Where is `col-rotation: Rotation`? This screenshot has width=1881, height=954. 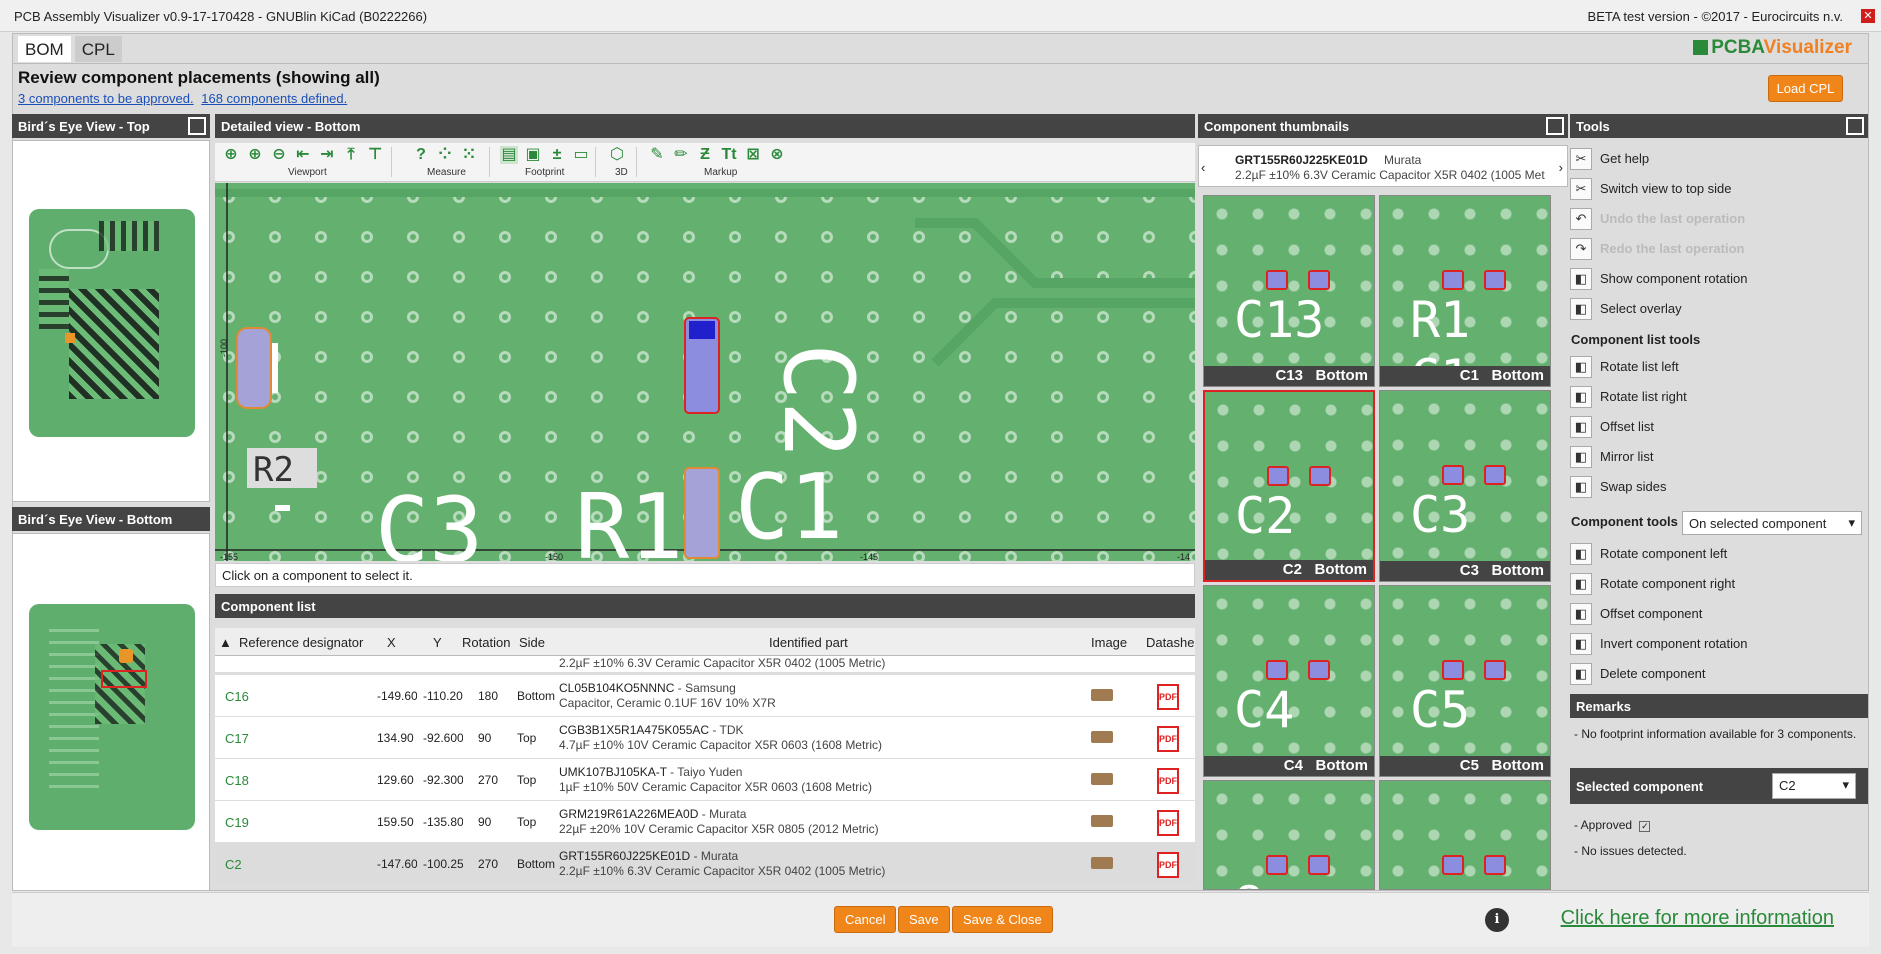
col-rotation: Rotation is located at coordinates (486, 642).